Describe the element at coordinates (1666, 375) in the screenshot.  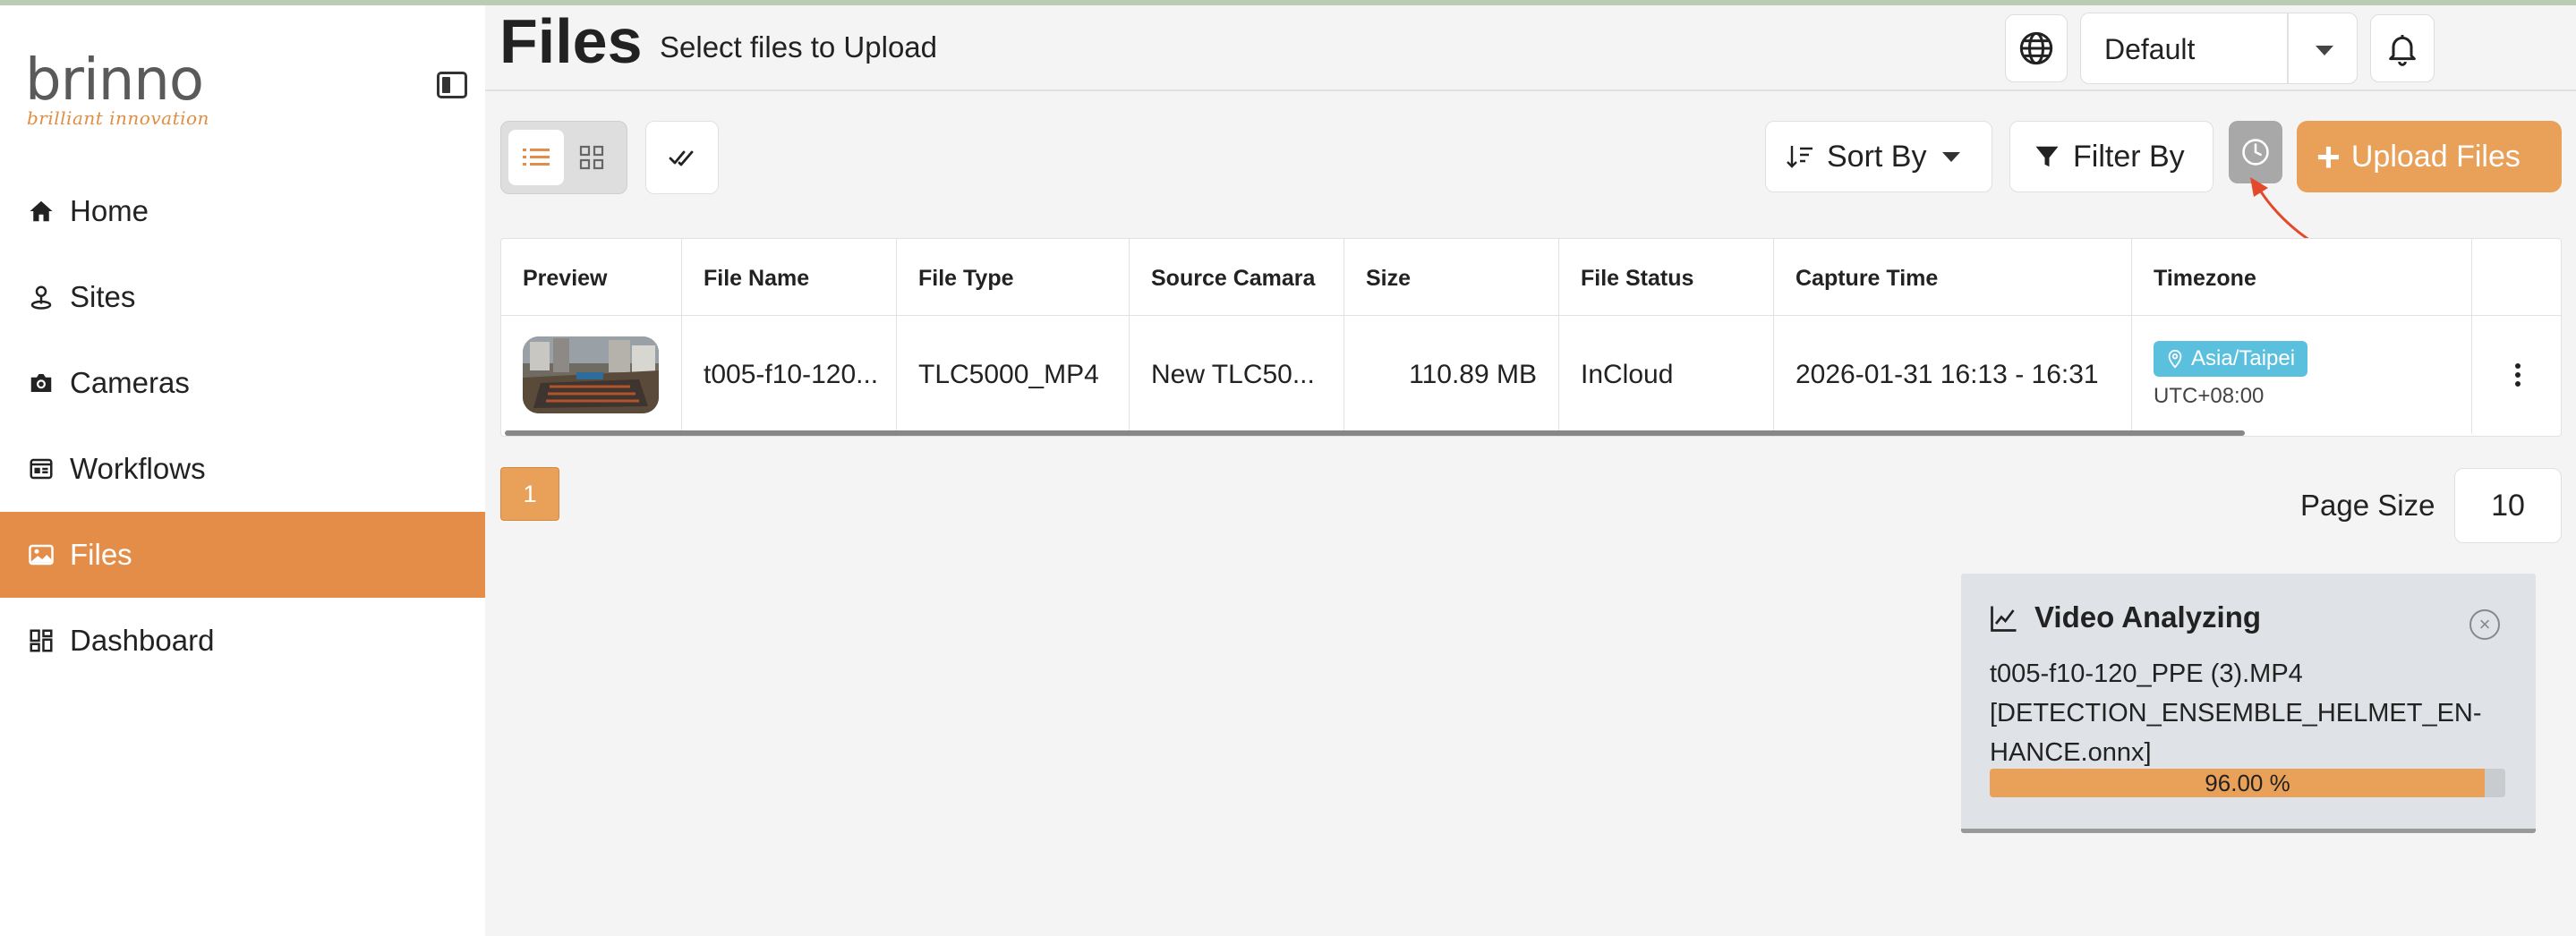
I see `file-status-cell: InCloud` at that location.